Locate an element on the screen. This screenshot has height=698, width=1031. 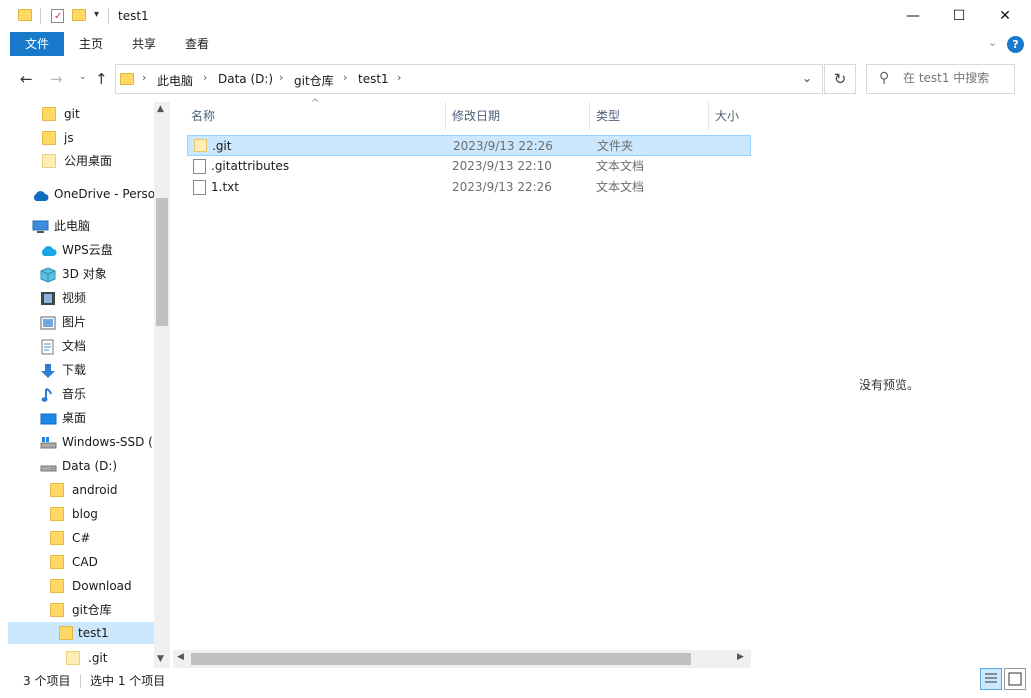
column-header-date: 修改日期 is located at coordinates (517, 116).